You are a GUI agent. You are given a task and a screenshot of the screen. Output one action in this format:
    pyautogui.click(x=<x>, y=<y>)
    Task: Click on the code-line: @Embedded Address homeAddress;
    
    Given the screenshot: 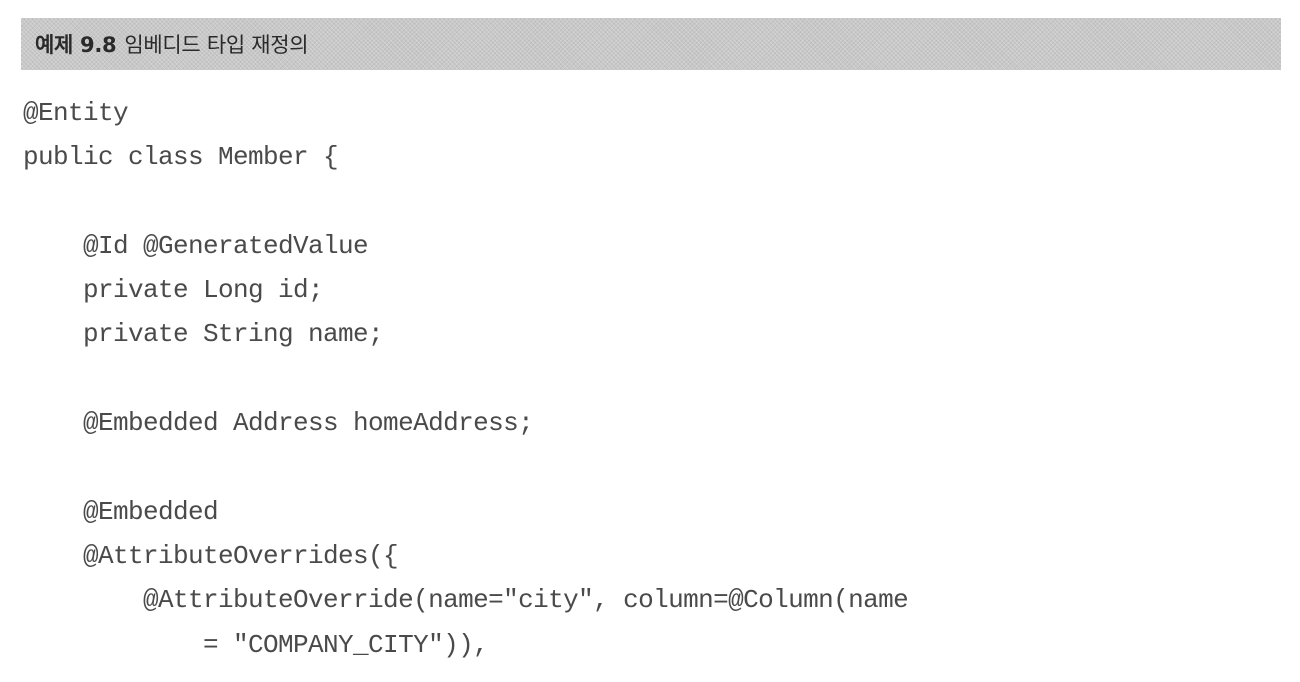 What is the action you would take?
    pyautogui.click(x=278, y=423)
    